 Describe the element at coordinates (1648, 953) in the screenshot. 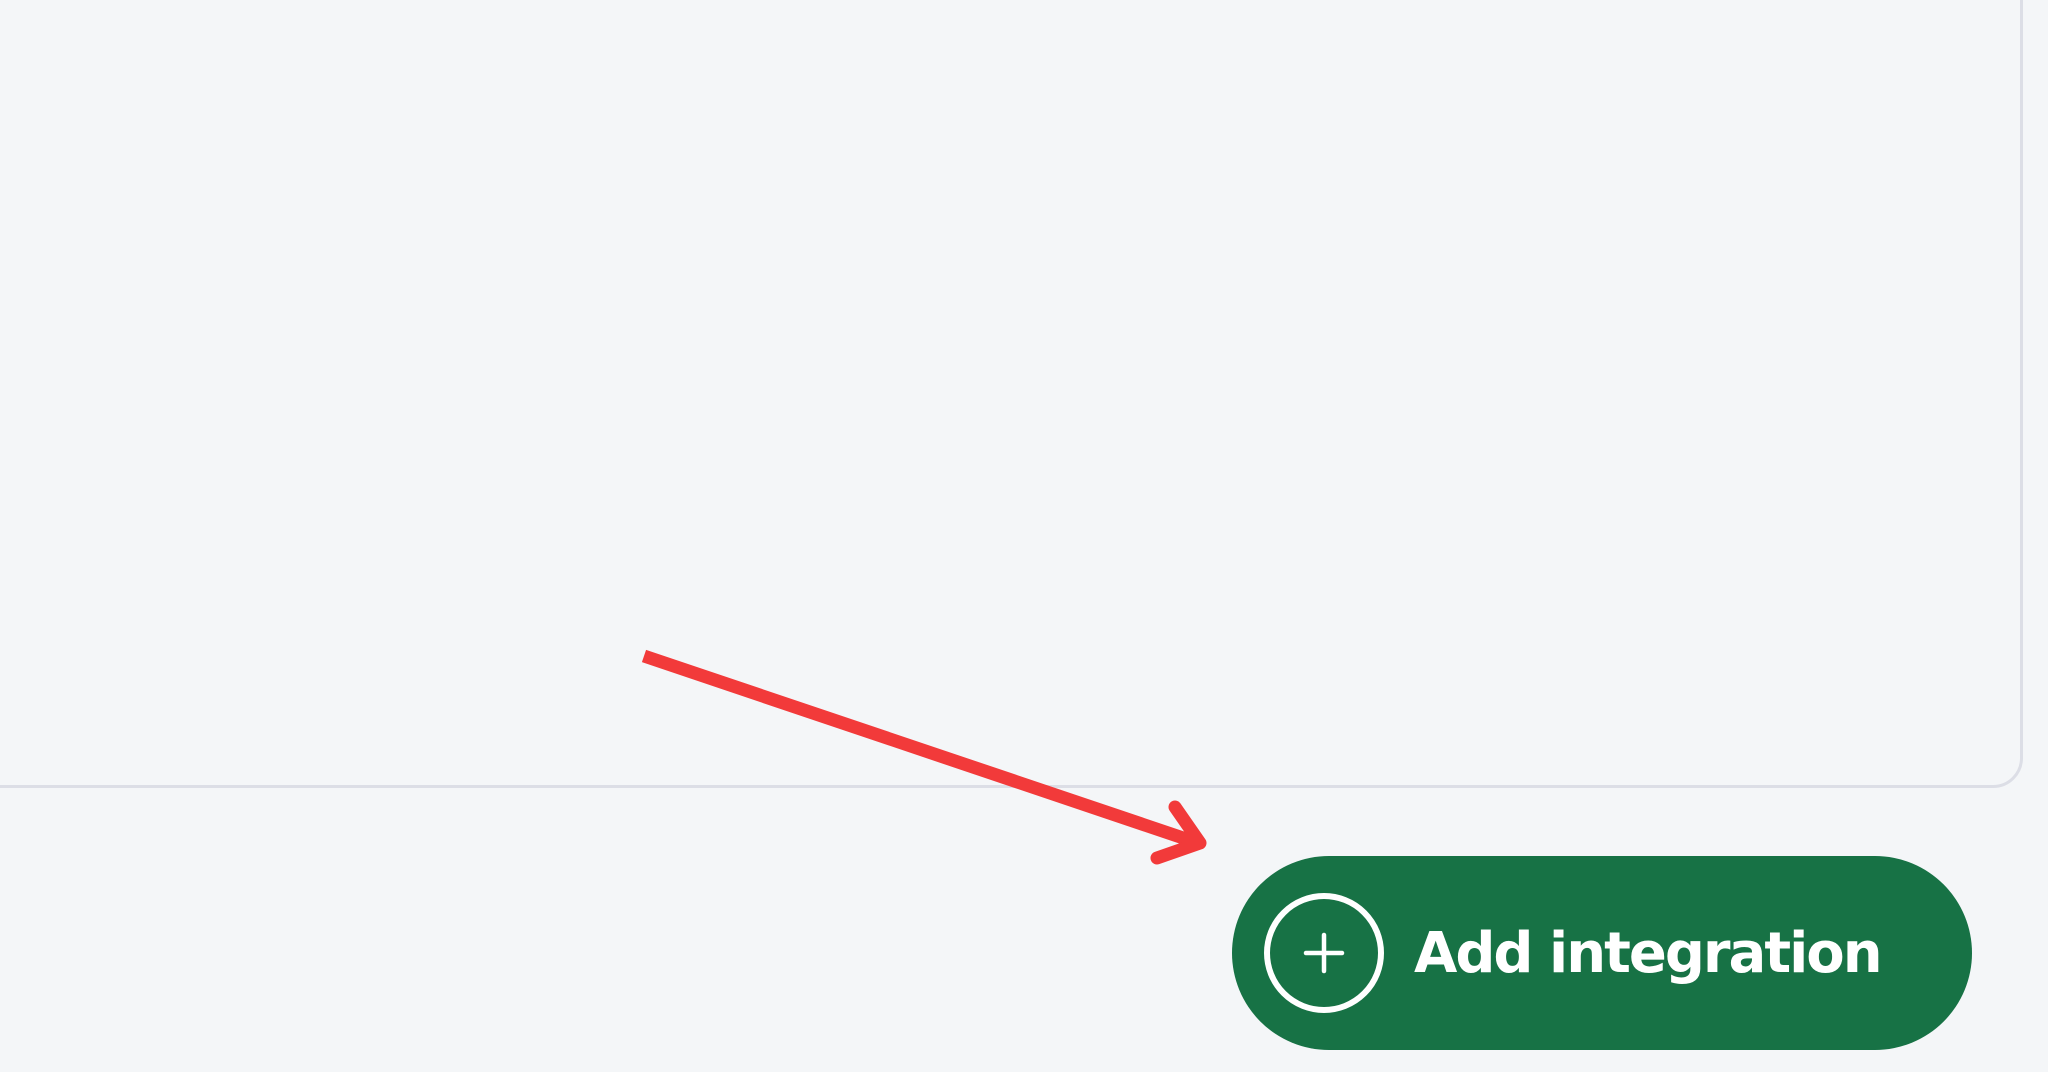

I see `add-integration-label: Add integration` at that location.